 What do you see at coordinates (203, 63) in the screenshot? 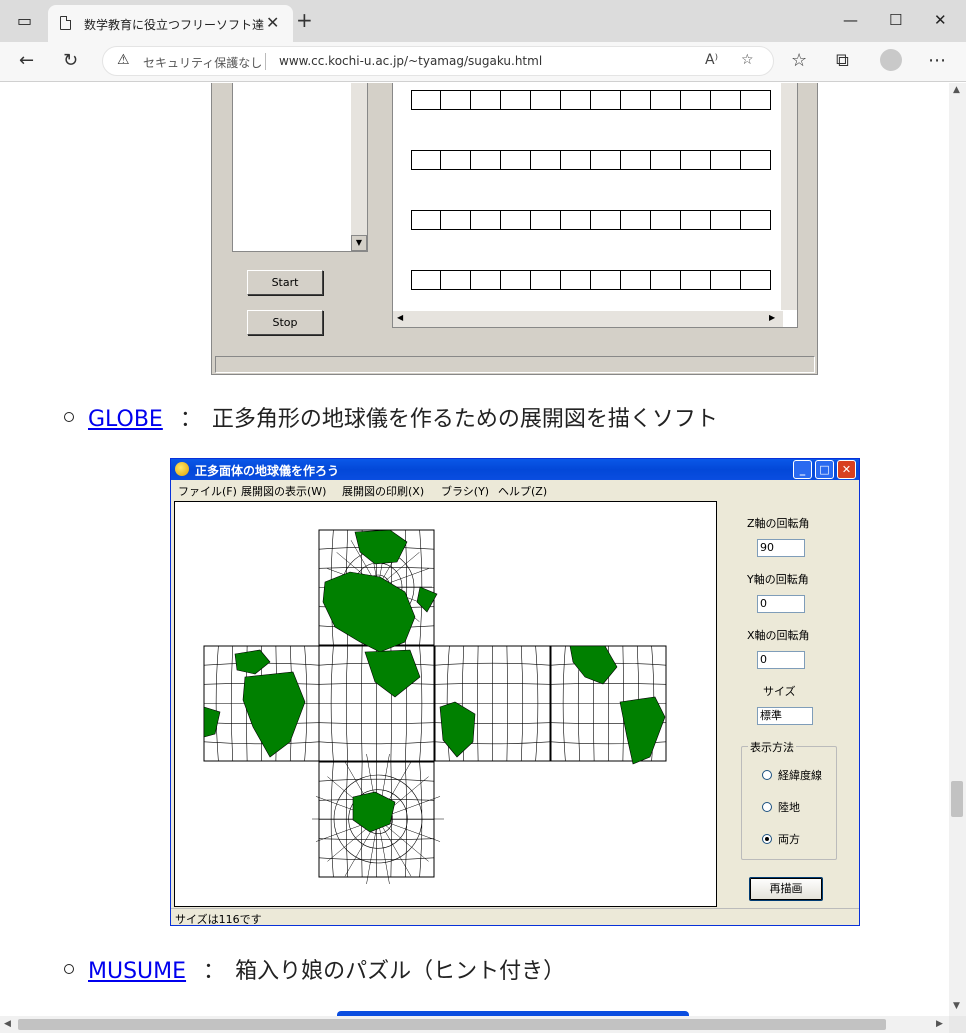
I see `security-label: セキュリティ保護なし` at bounding box center [203, 63].